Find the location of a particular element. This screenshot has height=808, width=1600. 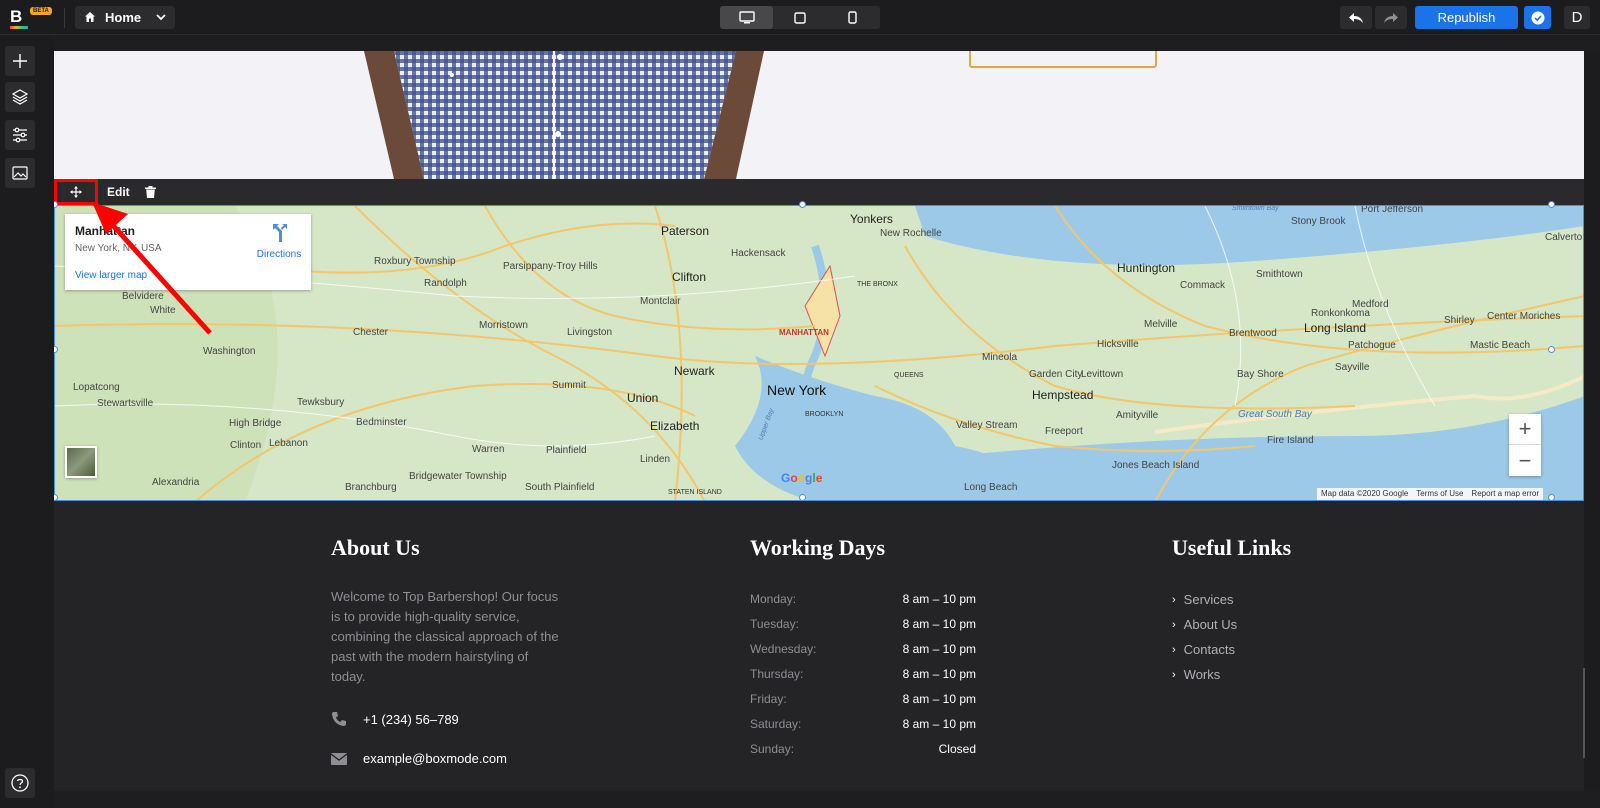

move-icon is located at coordinates (76, 192).